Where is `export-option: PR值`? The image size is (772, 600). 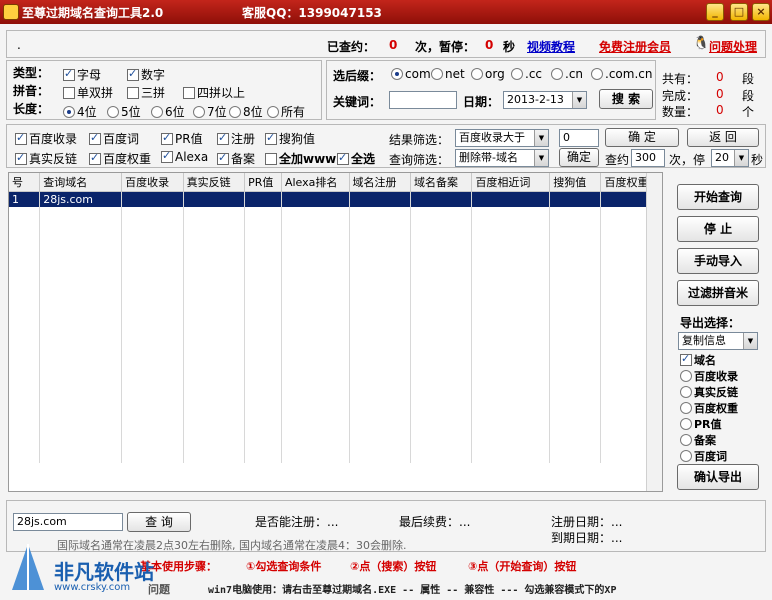 export-option: PR值 is located at coordinates (722, 424).